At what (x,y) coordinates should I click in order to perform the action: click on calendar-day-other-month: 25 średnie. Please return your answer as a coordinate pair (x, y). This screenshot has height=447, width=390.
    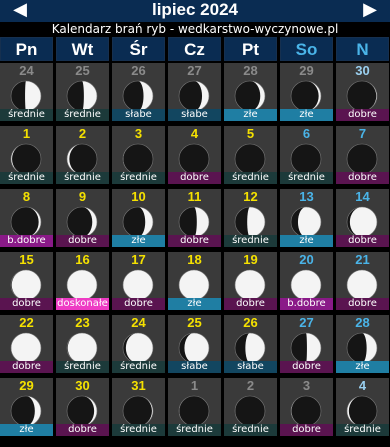
    Looking at the image, I should click on (82, 92).